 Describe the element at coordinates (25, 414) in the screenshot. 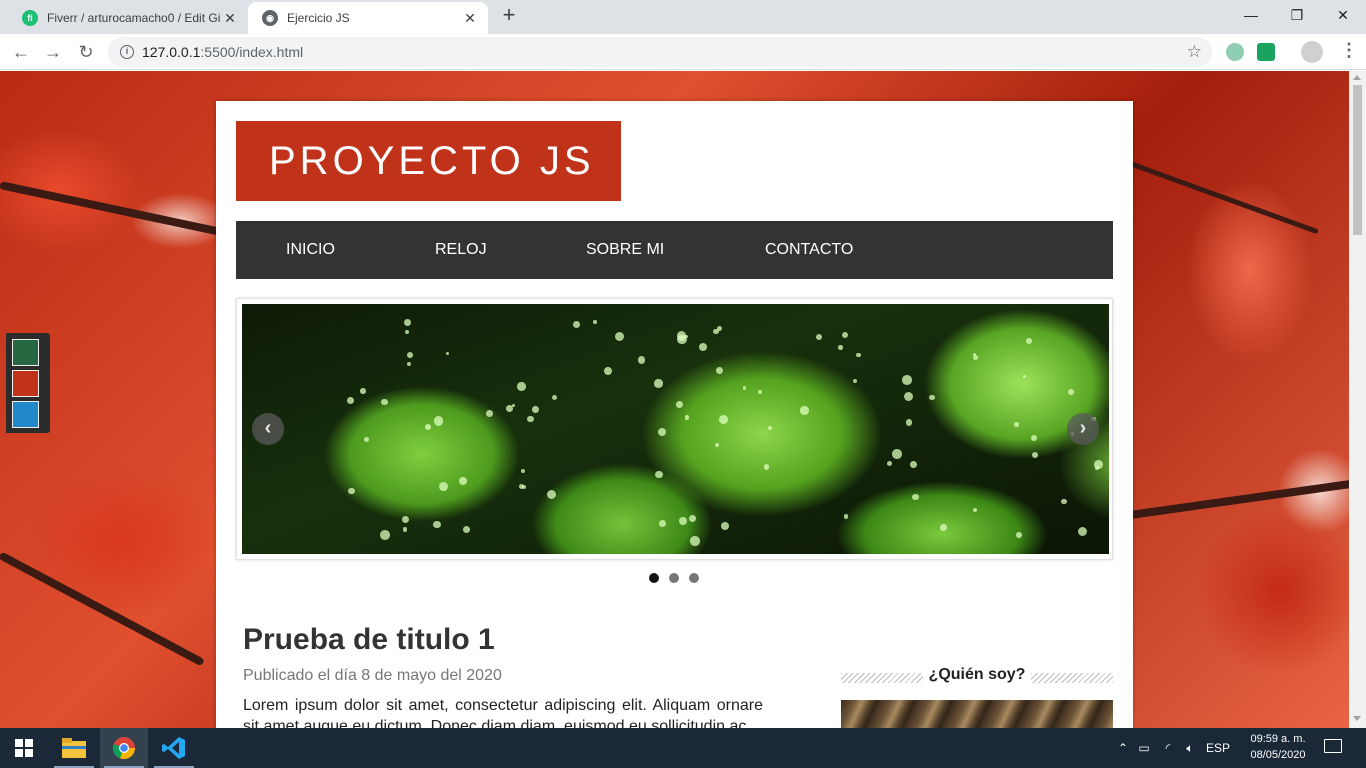

I see `theme-blue-button` at that location.